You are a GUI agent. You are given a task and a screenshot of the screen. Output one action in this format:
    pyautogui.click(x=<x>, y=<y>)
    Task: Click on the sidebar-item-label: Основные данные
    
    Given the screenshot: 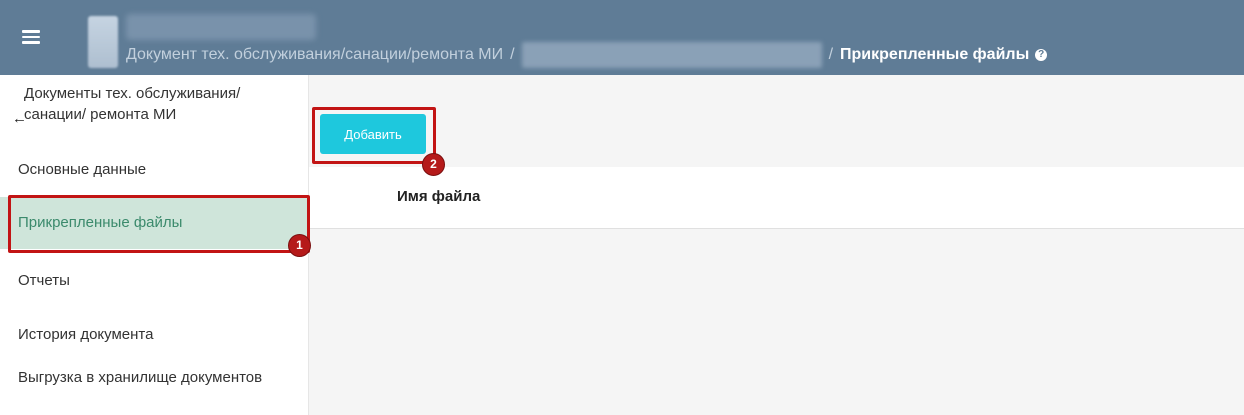 What is the action you would take?
    pyautogui.click(x=82, y=169)
    